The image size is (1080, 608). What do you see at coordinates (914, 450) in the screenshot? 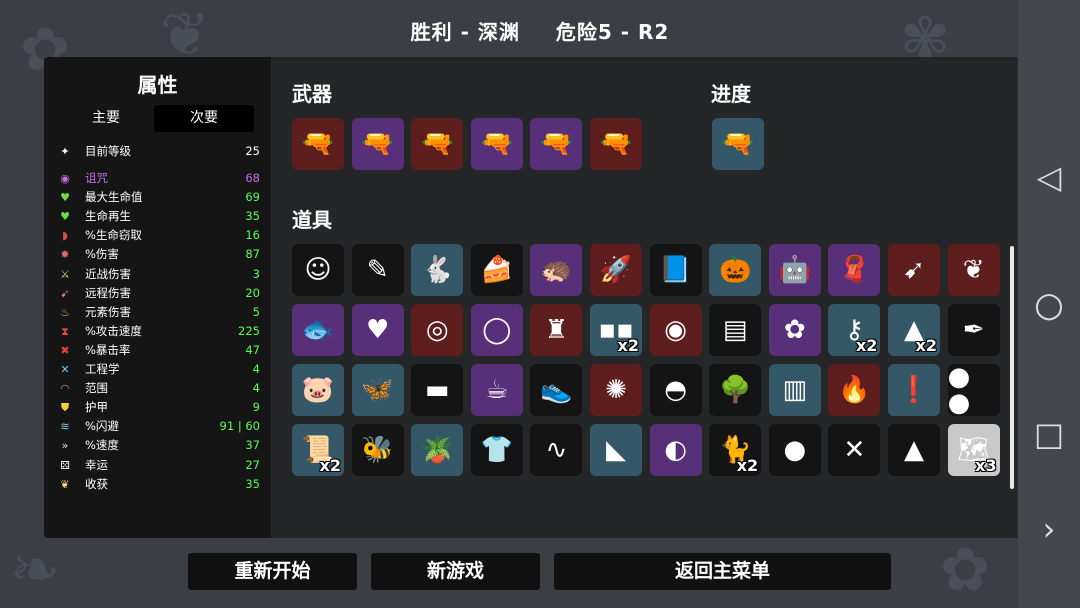
I see `item-slot: ▲` at bounding box center [914, 450].